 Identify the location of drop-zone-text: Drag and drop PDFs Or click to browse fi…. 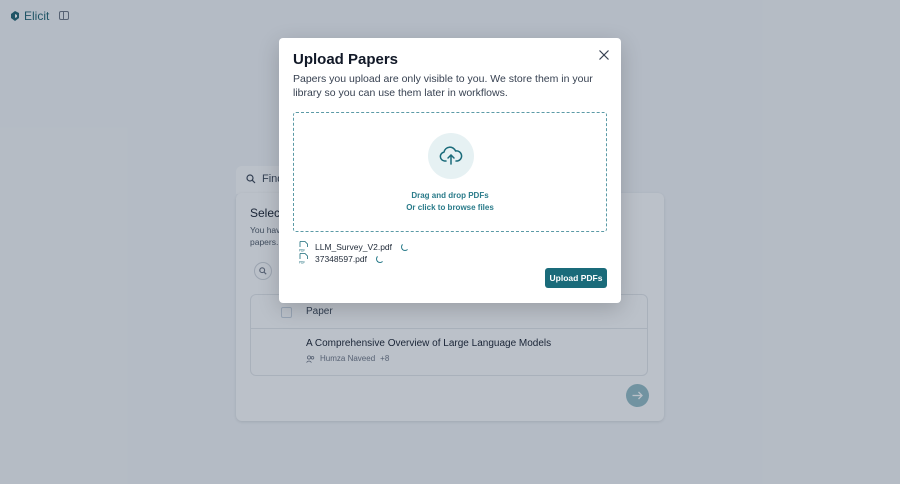
(450, 202).